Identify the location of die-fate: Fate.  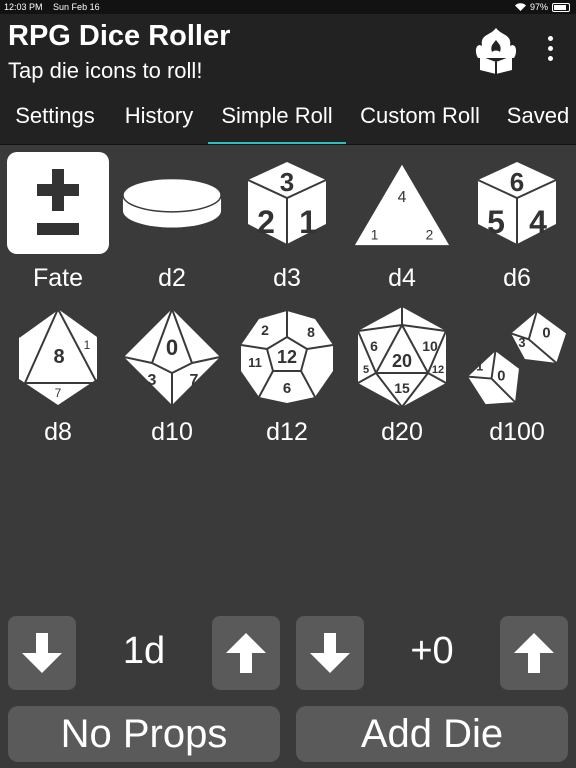
(58, 222).